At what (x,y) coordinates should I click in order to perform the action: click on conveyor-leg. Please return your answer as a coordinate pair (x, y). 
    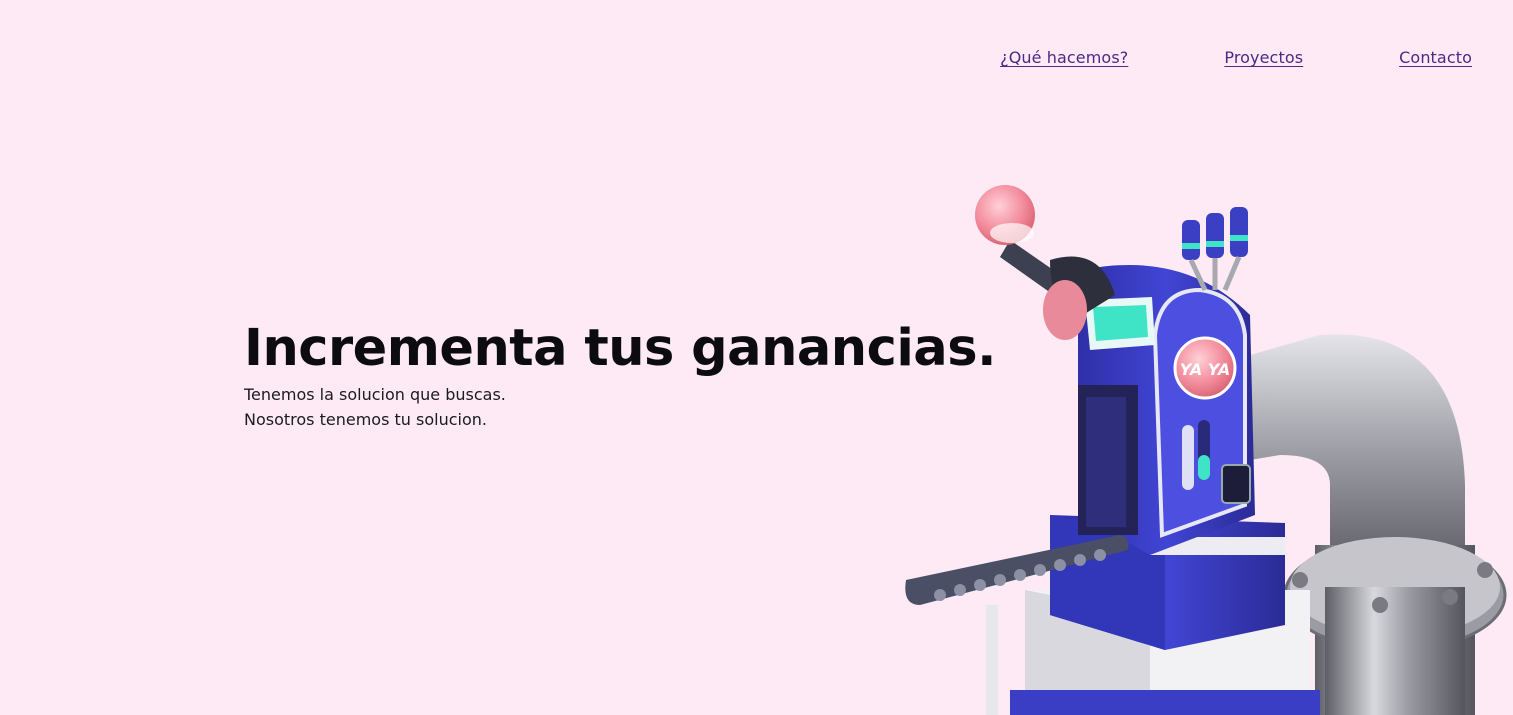
    Looking at the image, I should click on (992, 660).